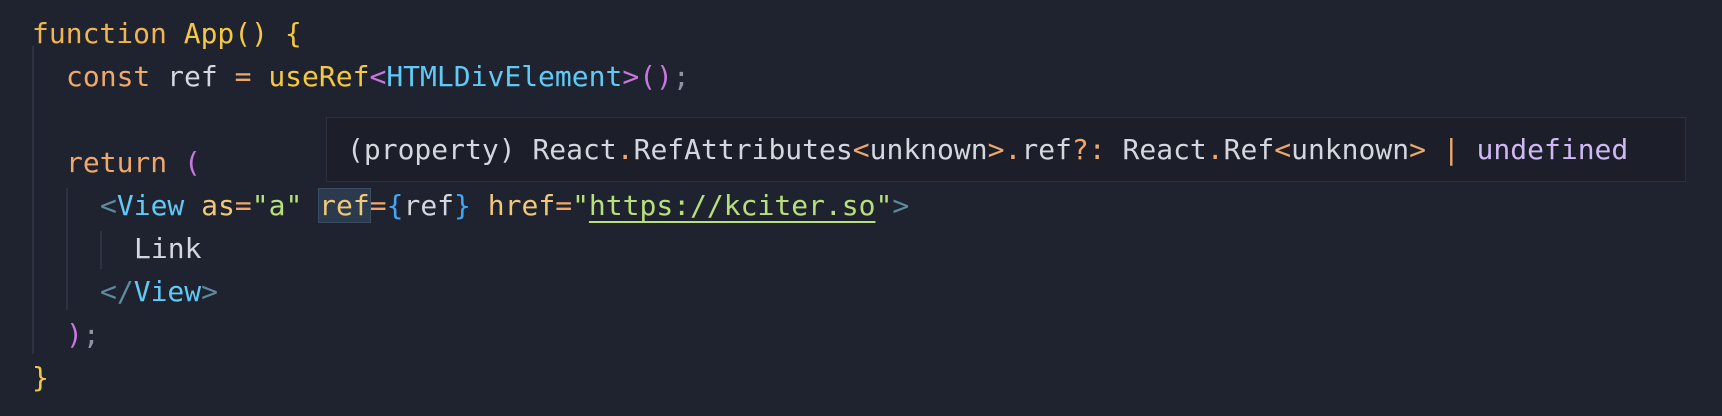  What do you see at coordinates (319, 76) in the screenshot?
I see `call-useref: useRef` at bounding box center [319, 76].